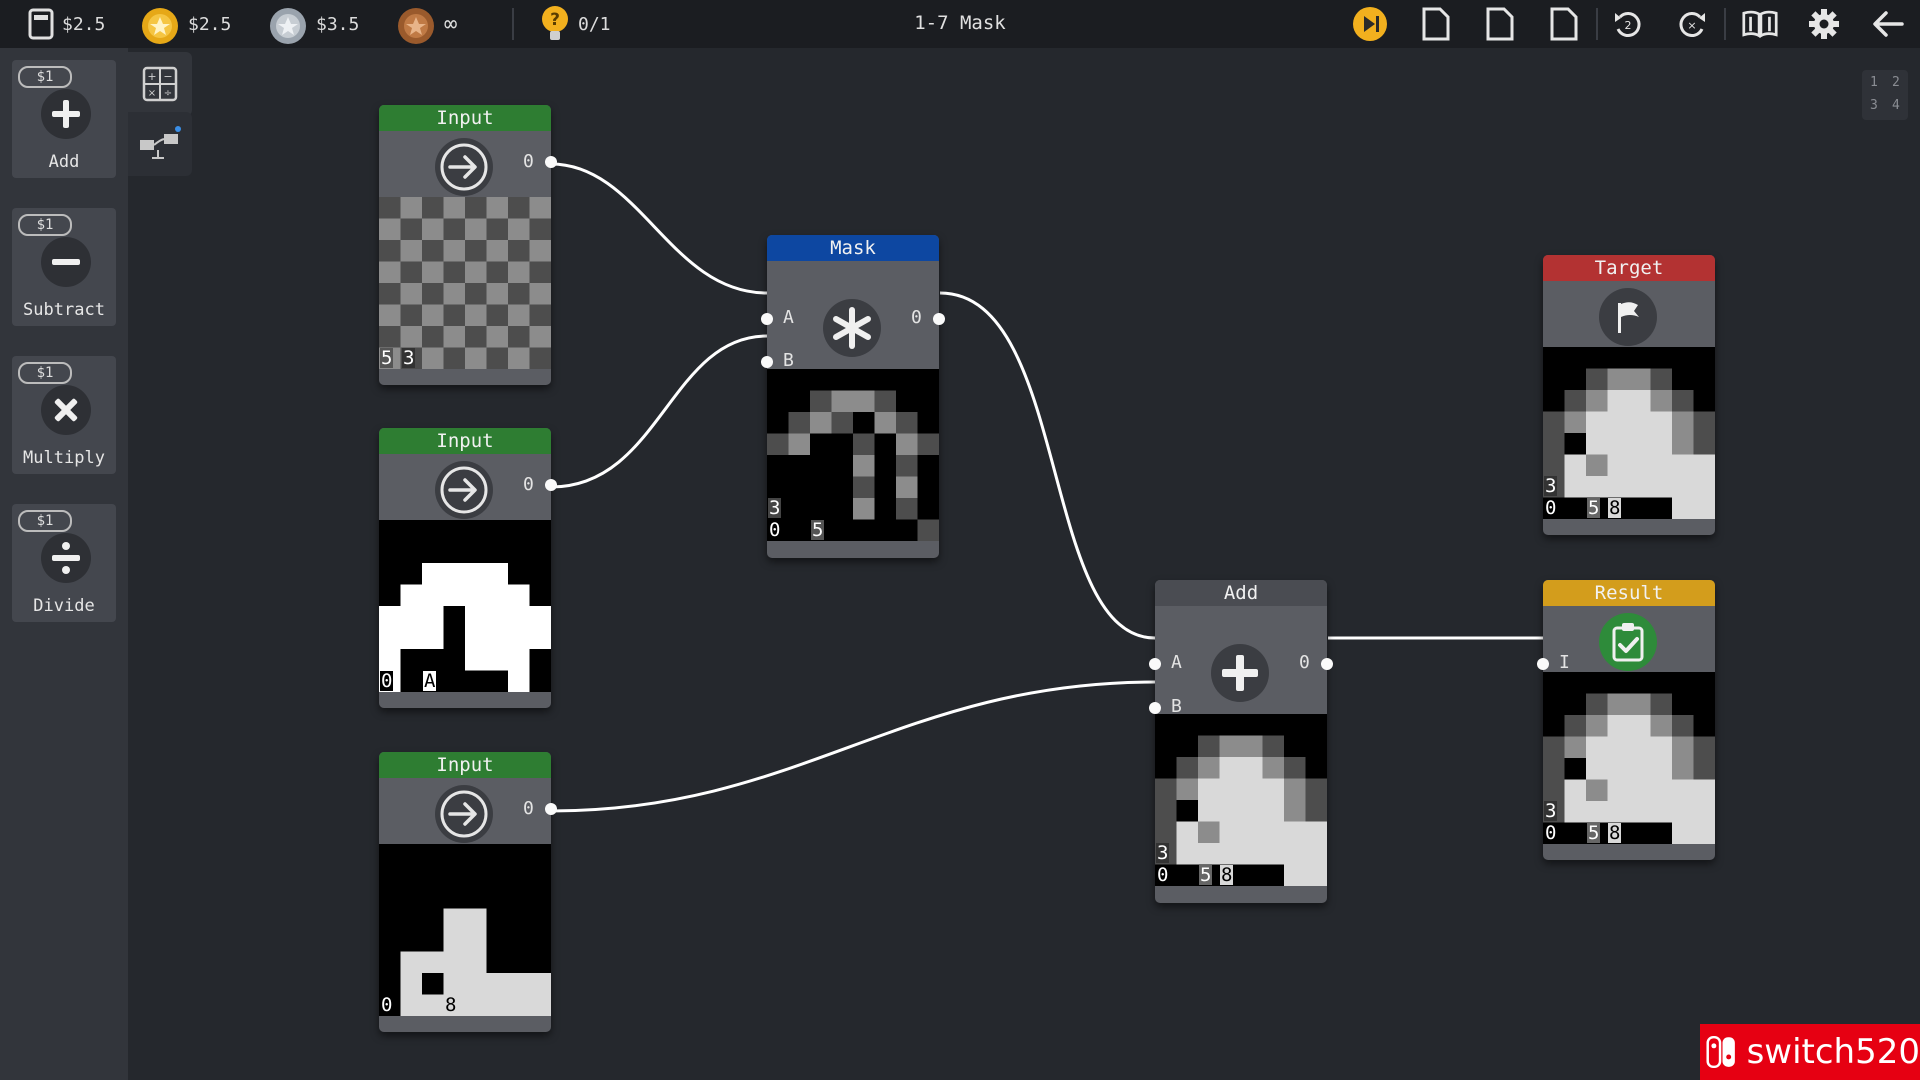 The height and width of the screenshot is (1080, 1920). I want to click on wire-input3-to-add-b, so click(853, 746).